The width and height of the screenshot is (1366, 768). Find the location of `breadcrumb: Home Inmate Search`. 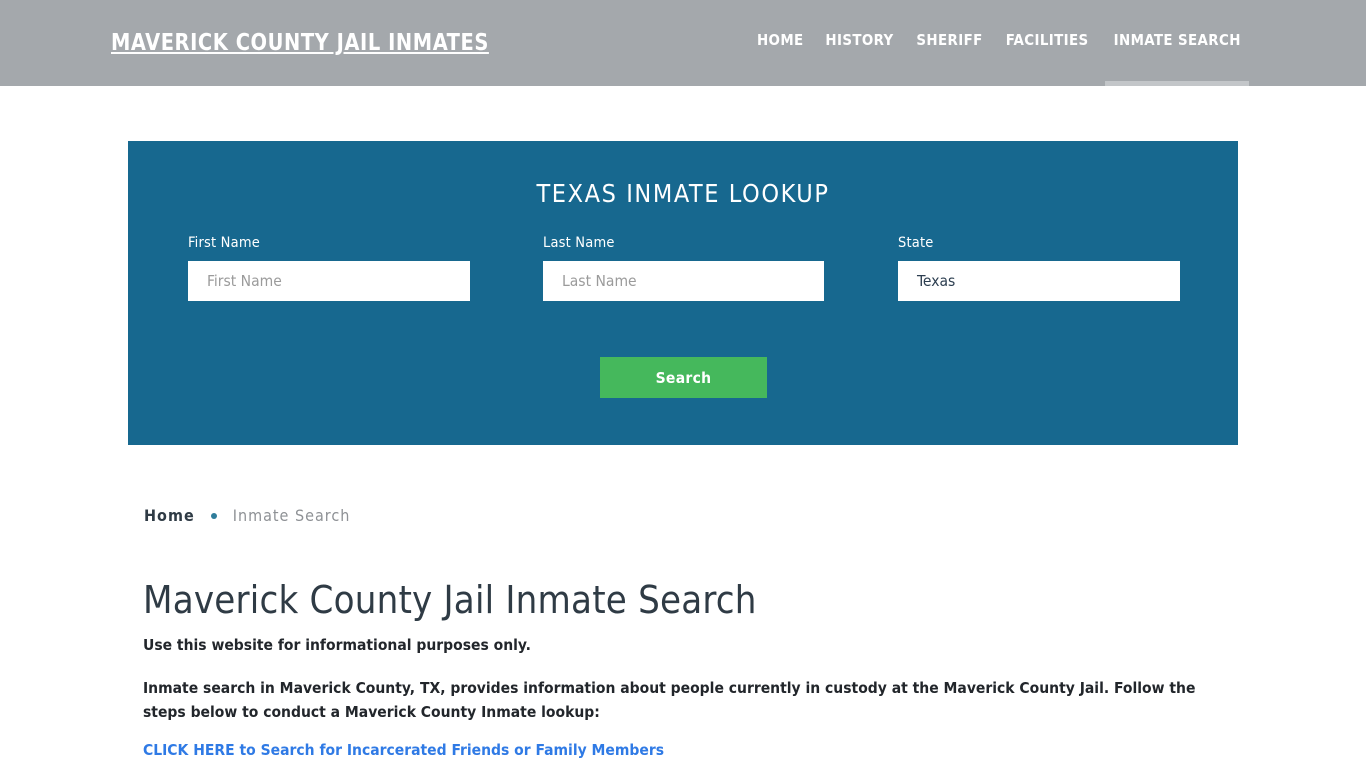

breadcrumb: Home Inmate Search is located at coordinates (247, 515).